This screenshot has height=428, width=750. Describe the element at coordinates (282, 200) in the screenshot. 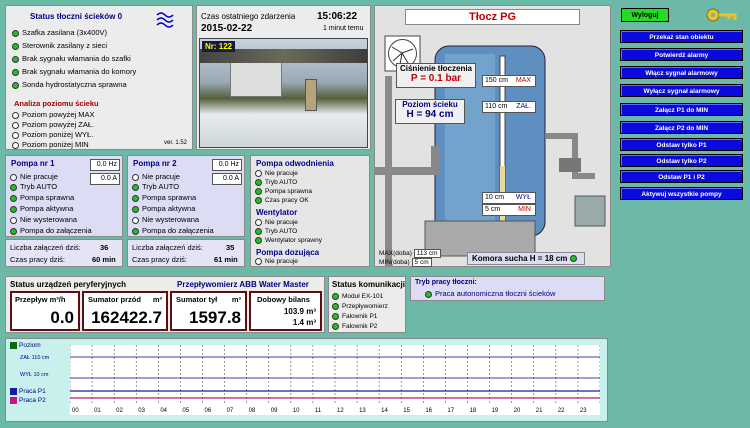

I see `drain-item: Czas pracy OK` at that location.